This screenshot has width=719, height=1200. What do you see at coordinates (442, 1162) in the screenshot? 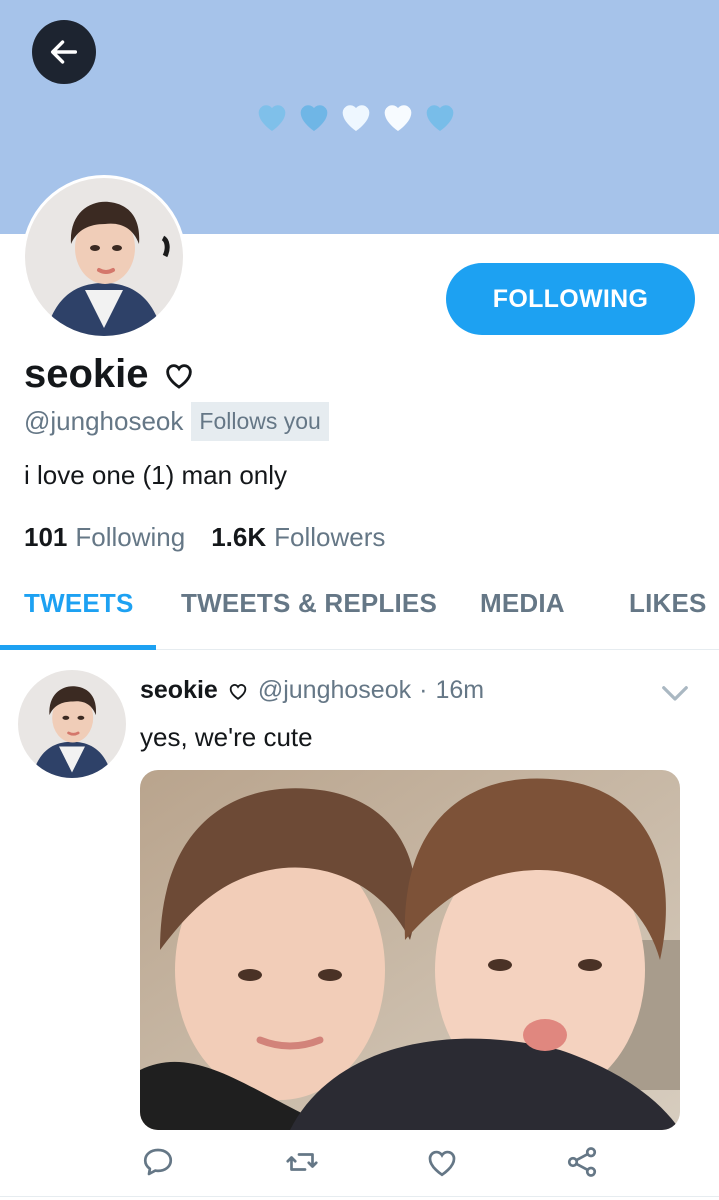
I see `like-icon` at bounding box center [442, 1162].